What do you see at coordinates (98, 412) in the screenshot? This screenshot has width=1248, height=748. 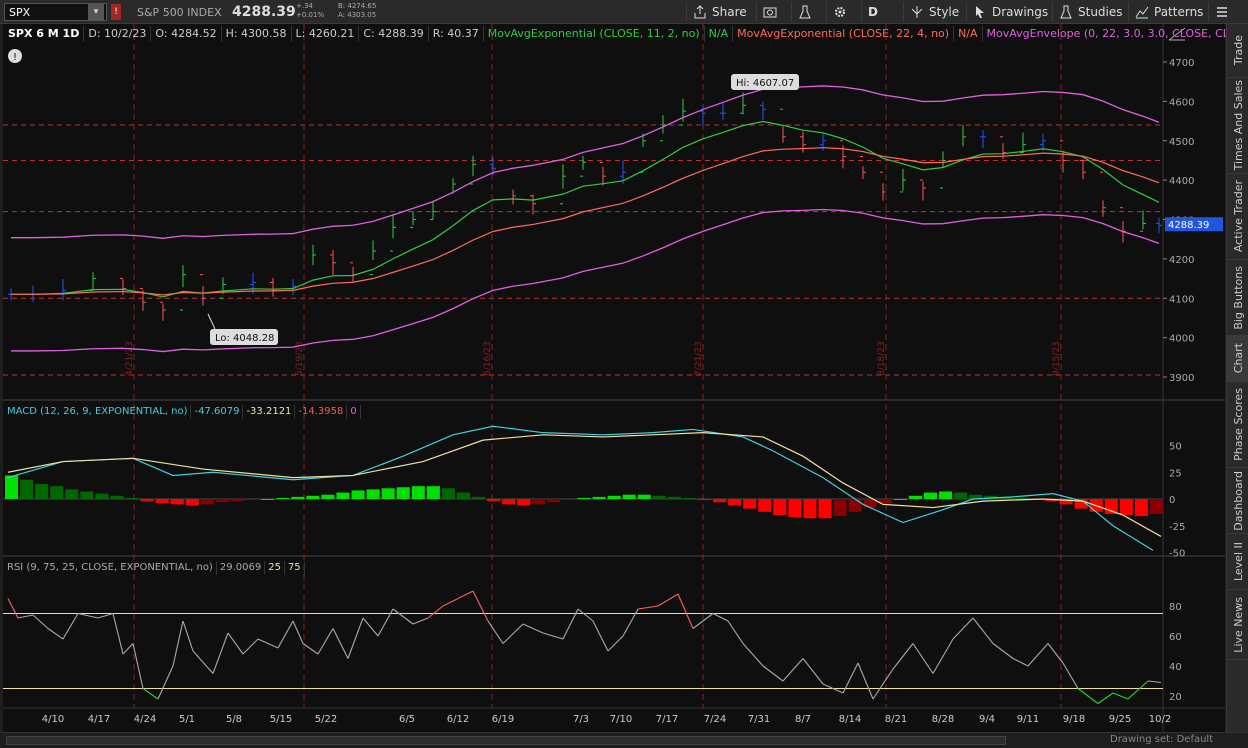 I see `macd-title: MACD (12, 26, 9, EXPONENTIAL, no)` at bounding box center [98, 412].